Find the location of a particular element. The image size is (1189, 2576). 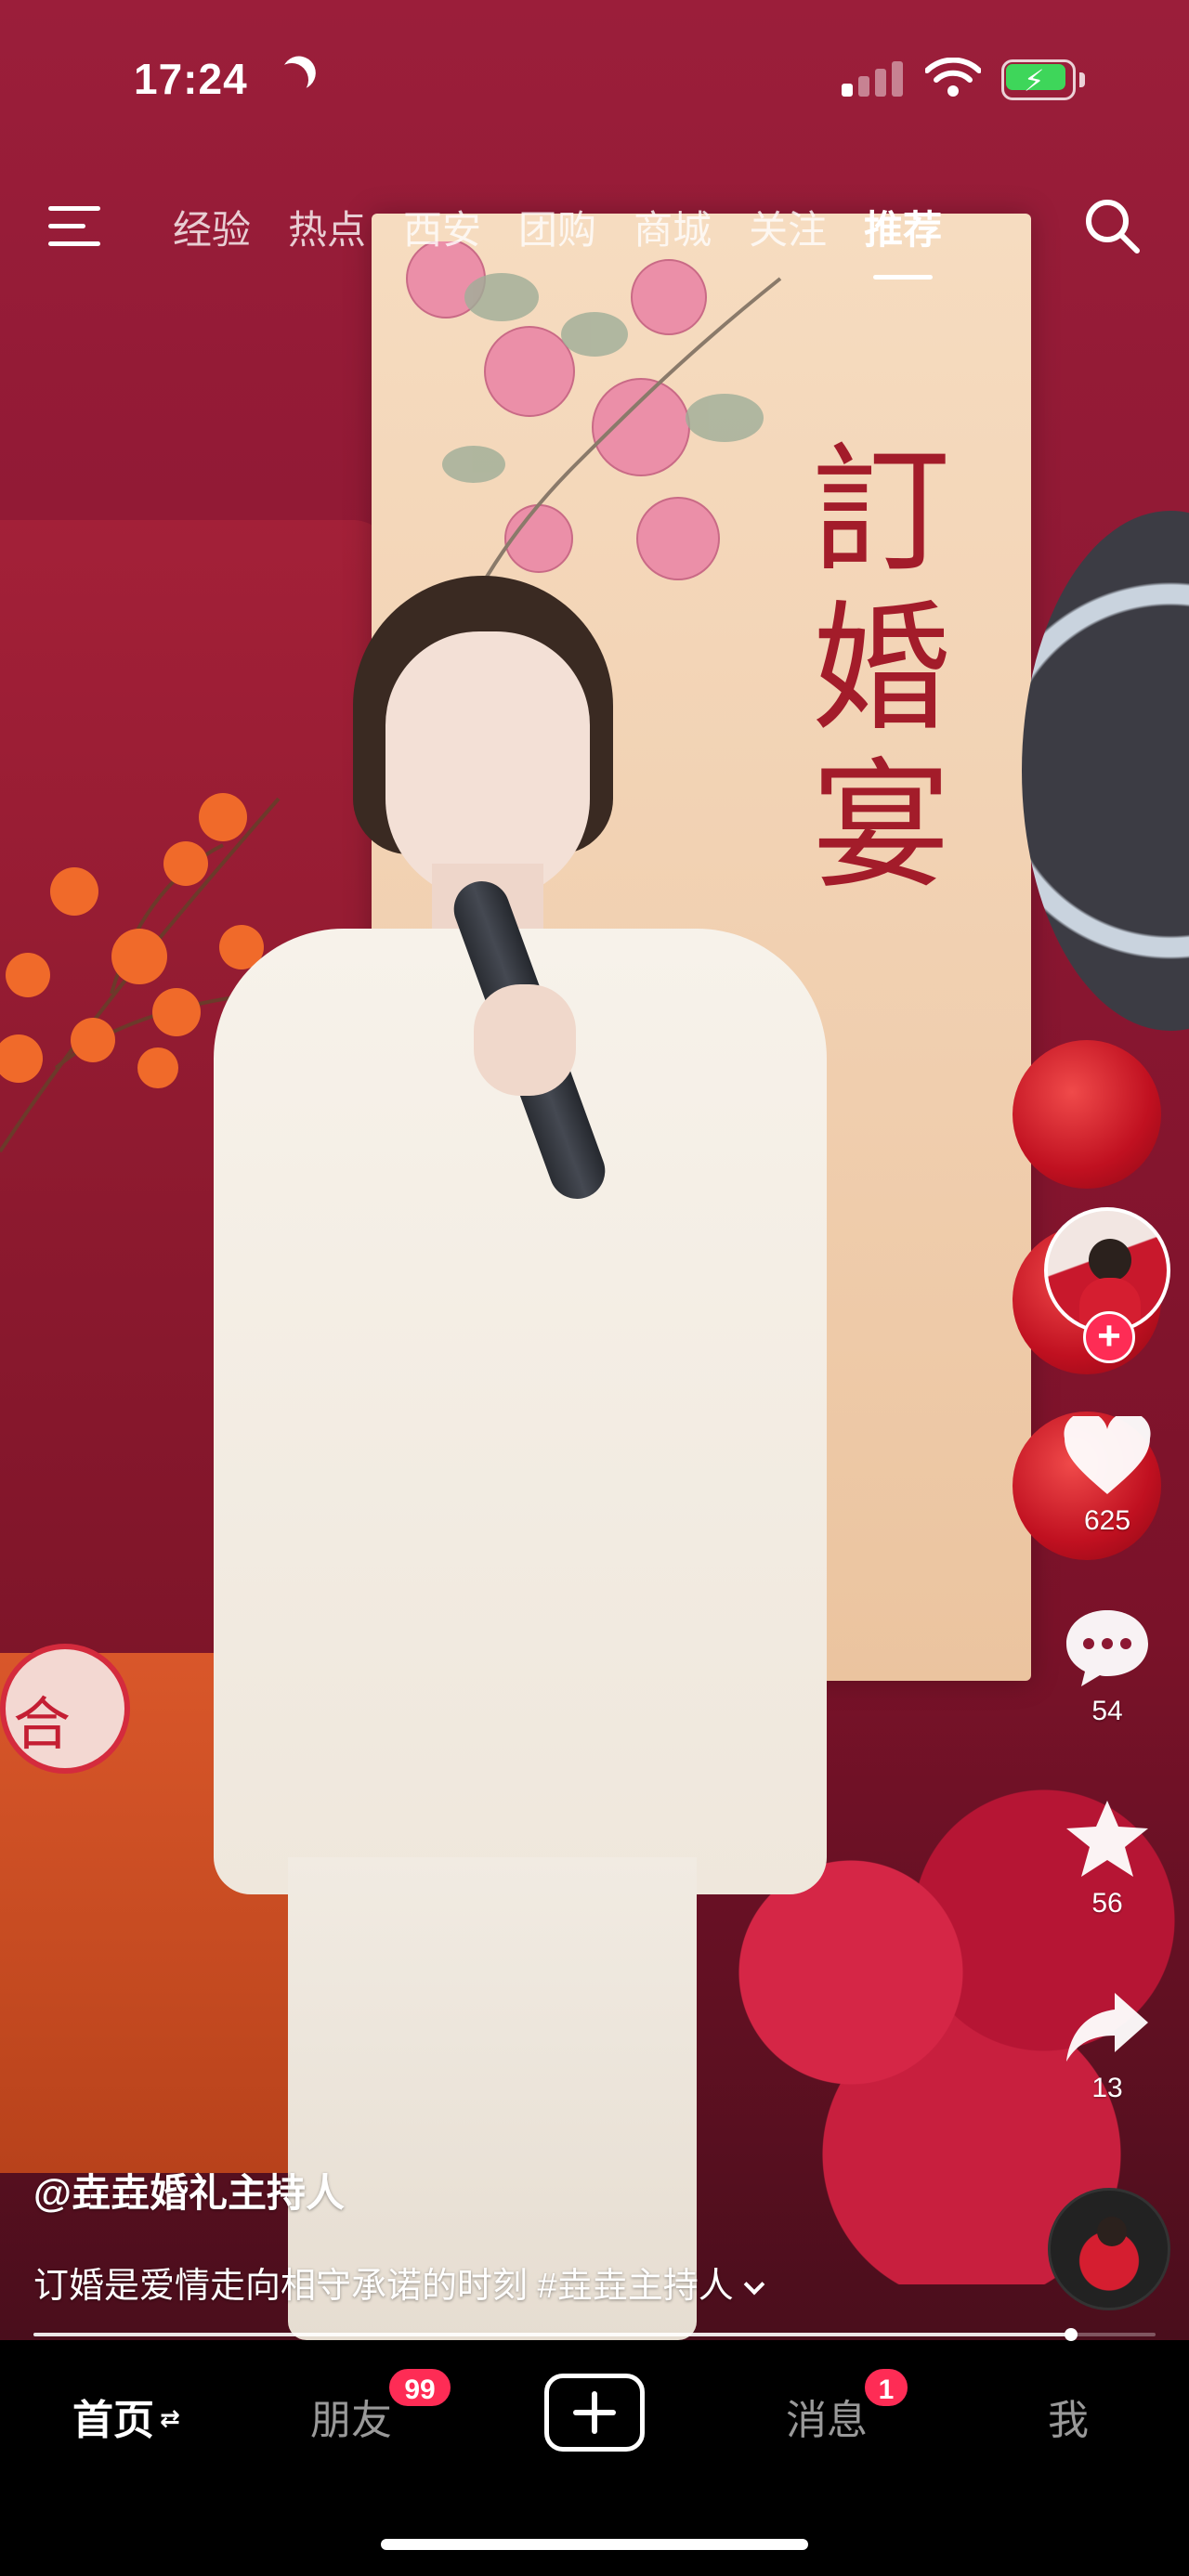

tab-mall: 商城 is located at coordinates (673, 227).